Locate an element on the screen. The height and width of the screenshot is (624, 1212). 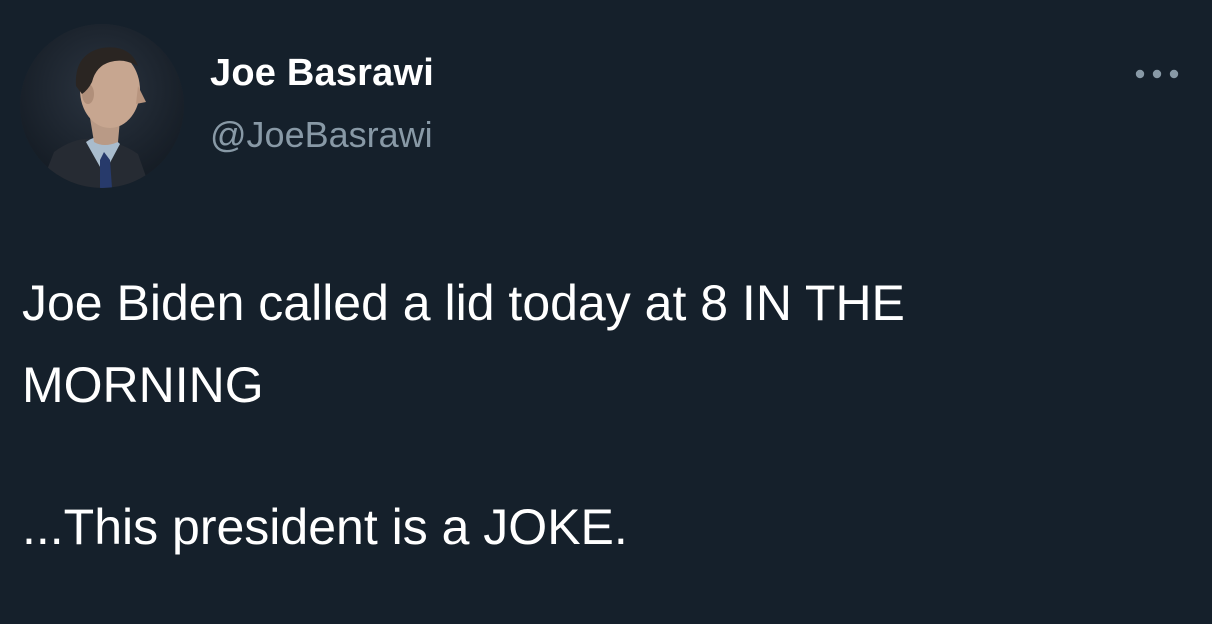
profile-photo-icon is located at coordinates (102, 106).